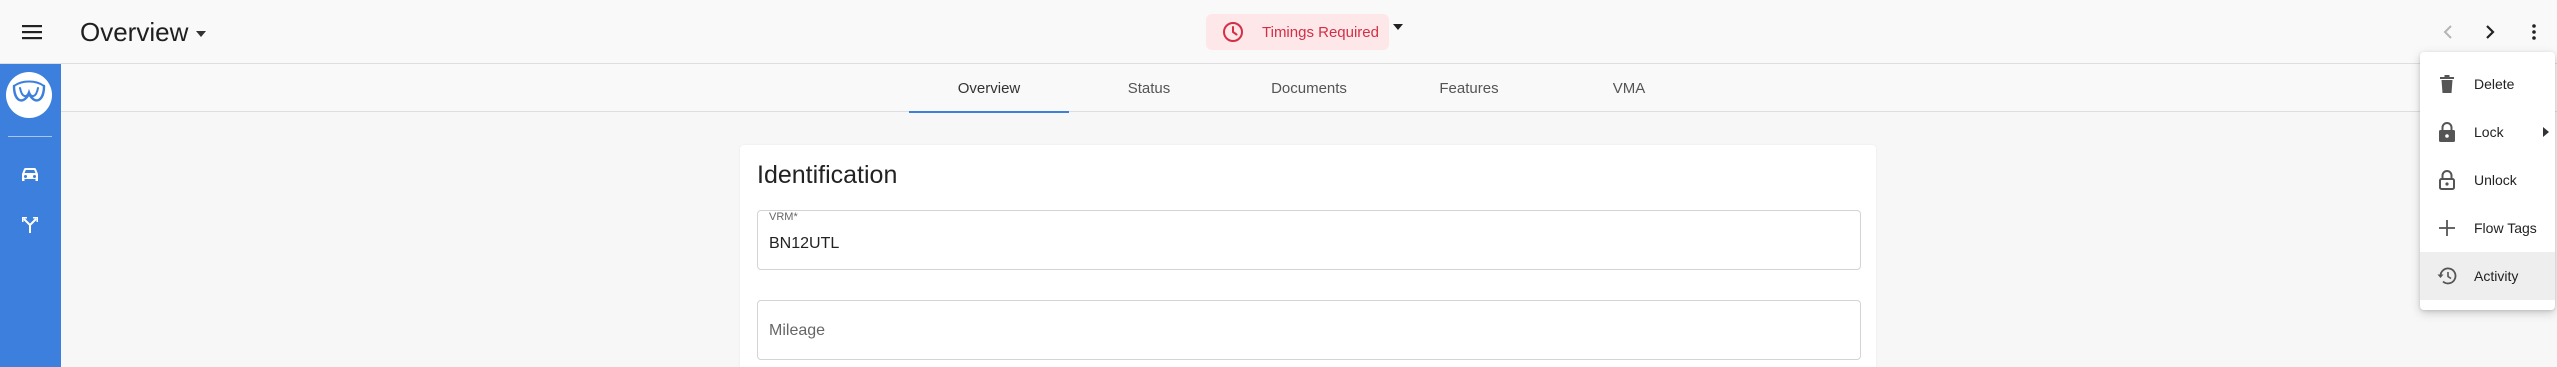 The width and height of the screenshot is (2557, 367). What do you see at coordinates (2447, 228) in the screenshot?
I see `plus-icon` at bounding box center [2447, 228].